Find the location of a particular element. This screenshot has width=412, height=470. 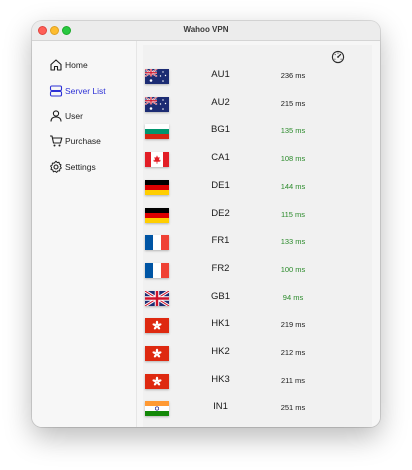

sidebar-item-home: Home is located at coordinates (68, 65).